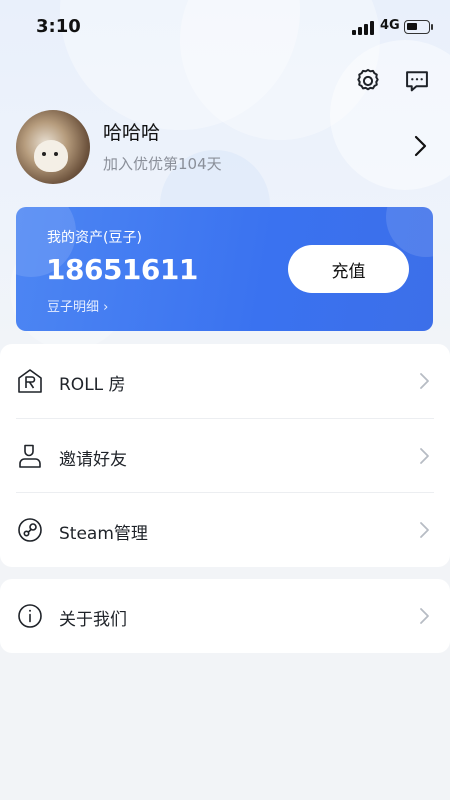  I want to click on menu-item-about-us: 关于我们, so click(225, 616).